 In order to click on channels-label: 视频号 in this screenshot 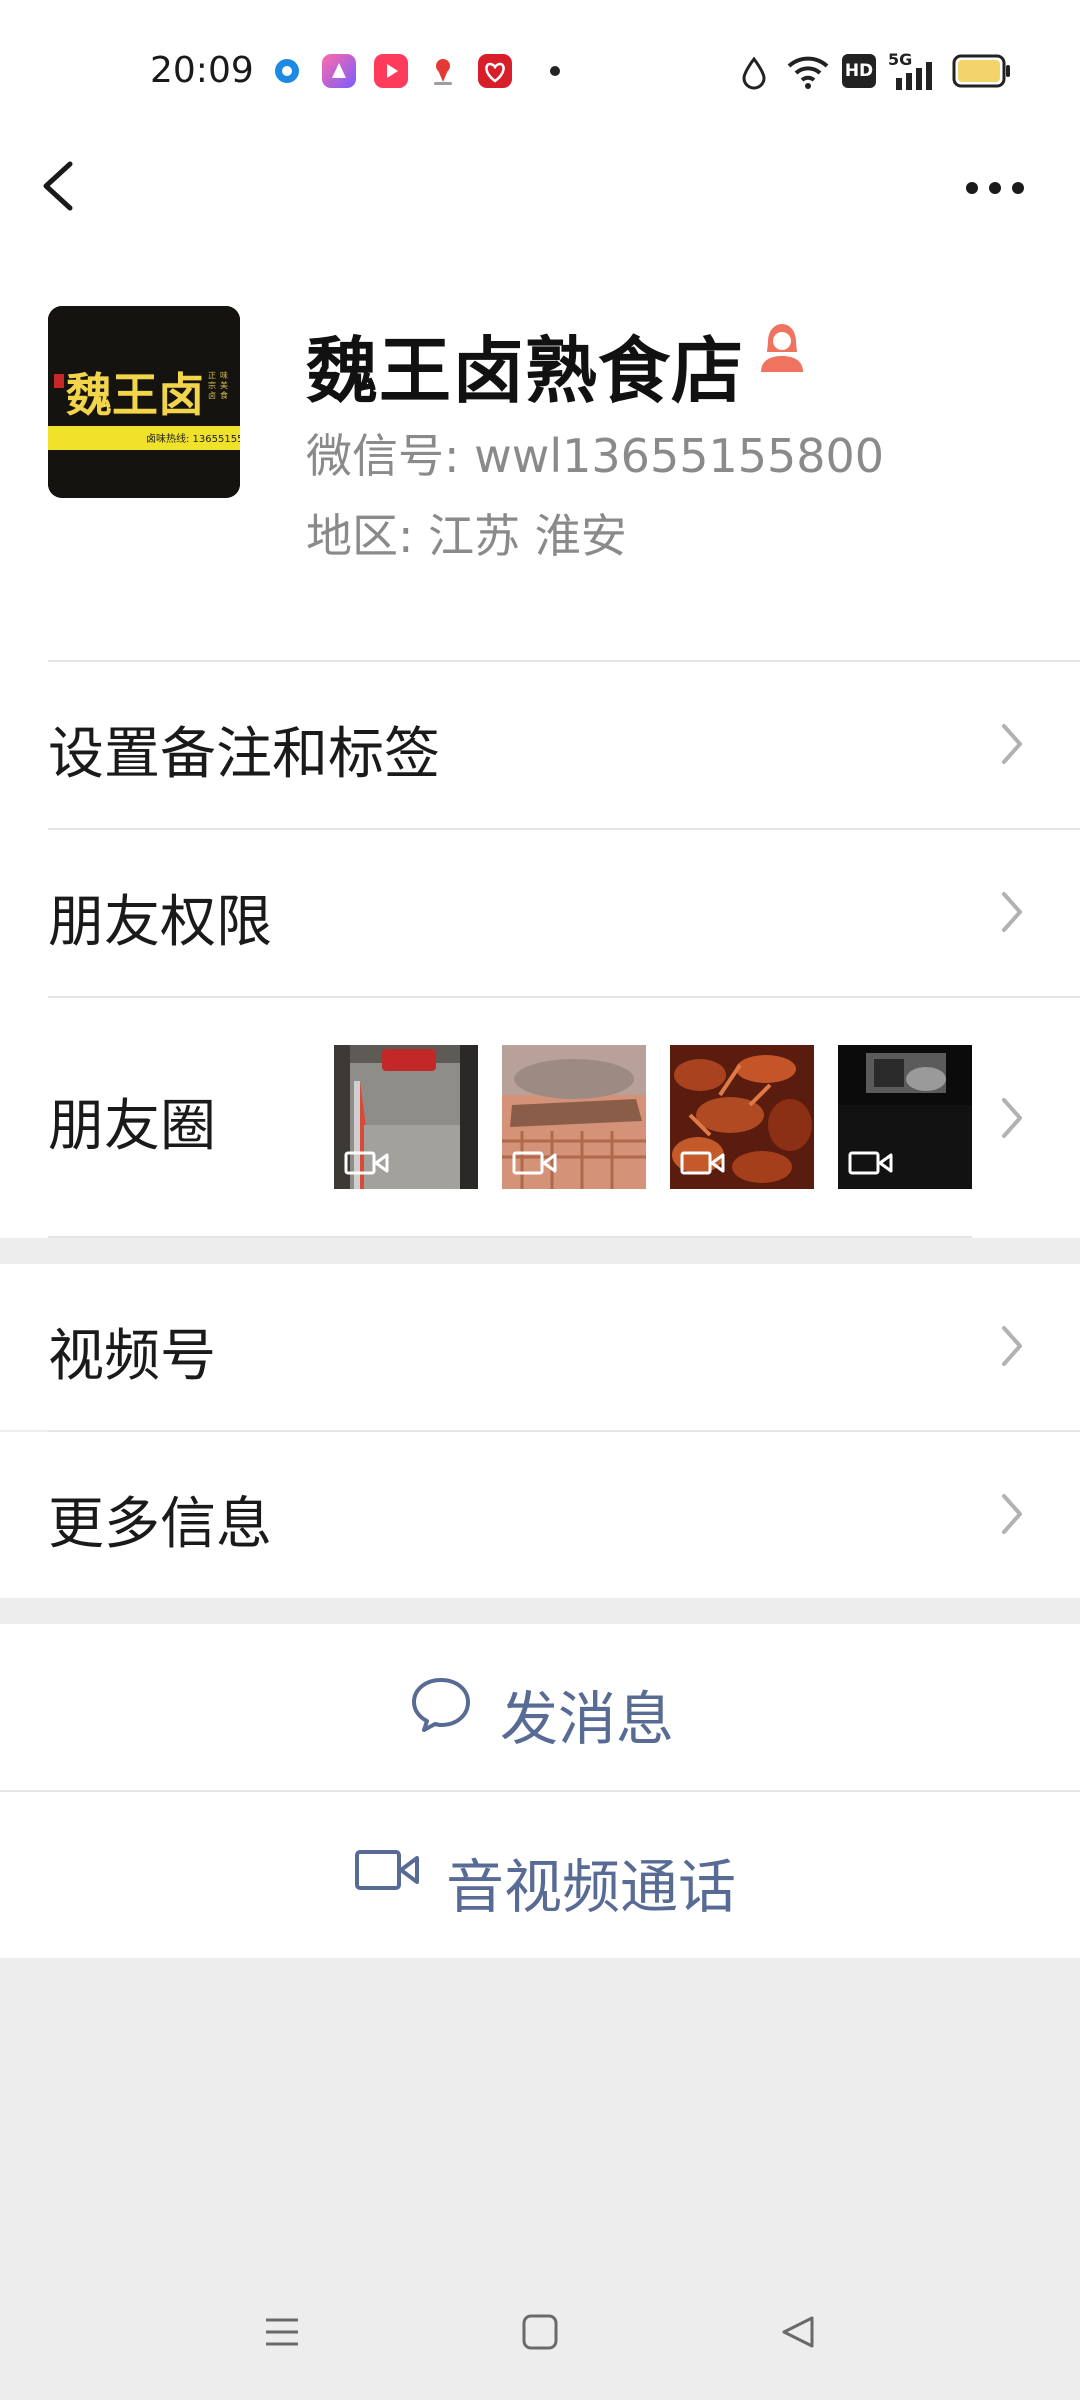, I will do `click(132, 1356)`.